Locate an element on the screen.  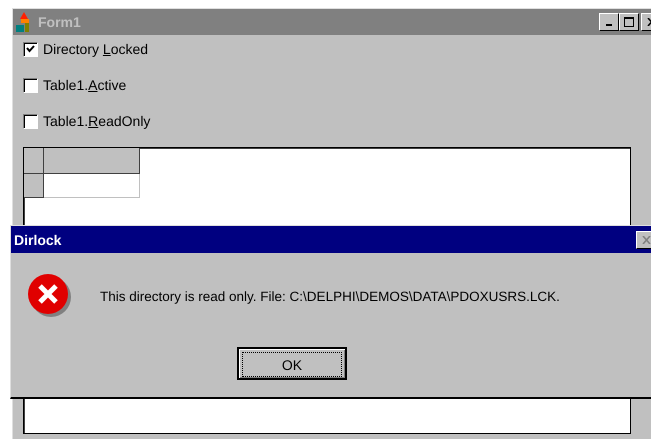
ok-button: OK is located at coordinates (292, 363).